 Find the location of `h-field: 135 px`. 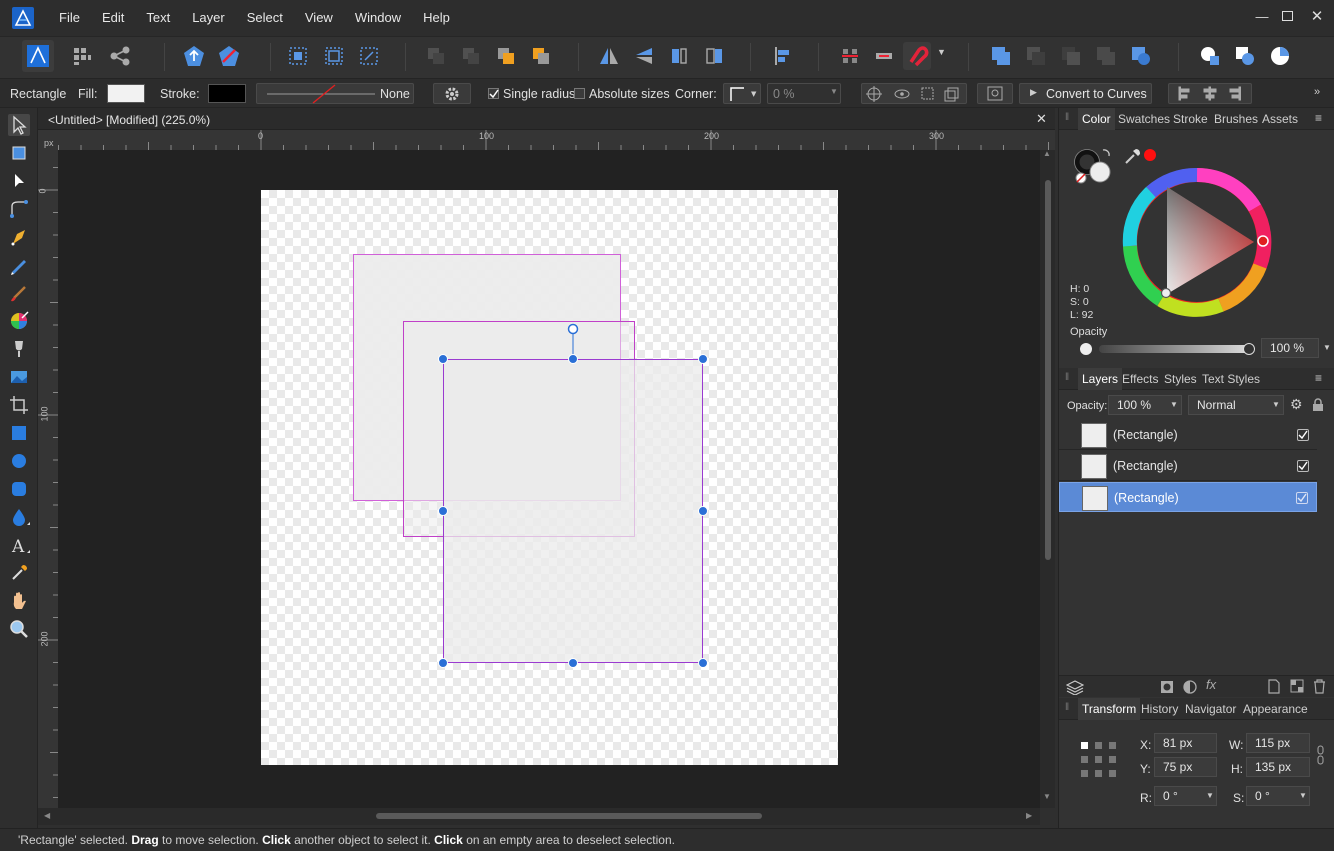

h-field: 135 px is located at coordinates (1278, 767).